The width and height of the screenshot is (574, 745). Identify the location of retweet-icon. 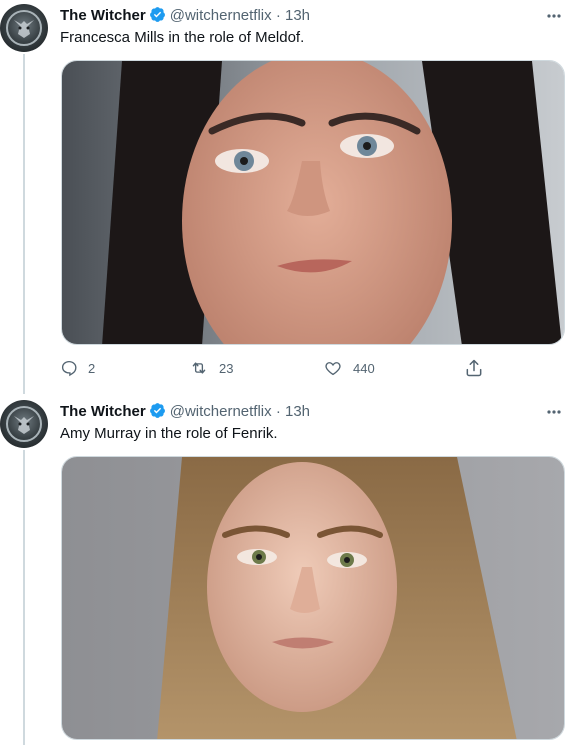
(199, 368).